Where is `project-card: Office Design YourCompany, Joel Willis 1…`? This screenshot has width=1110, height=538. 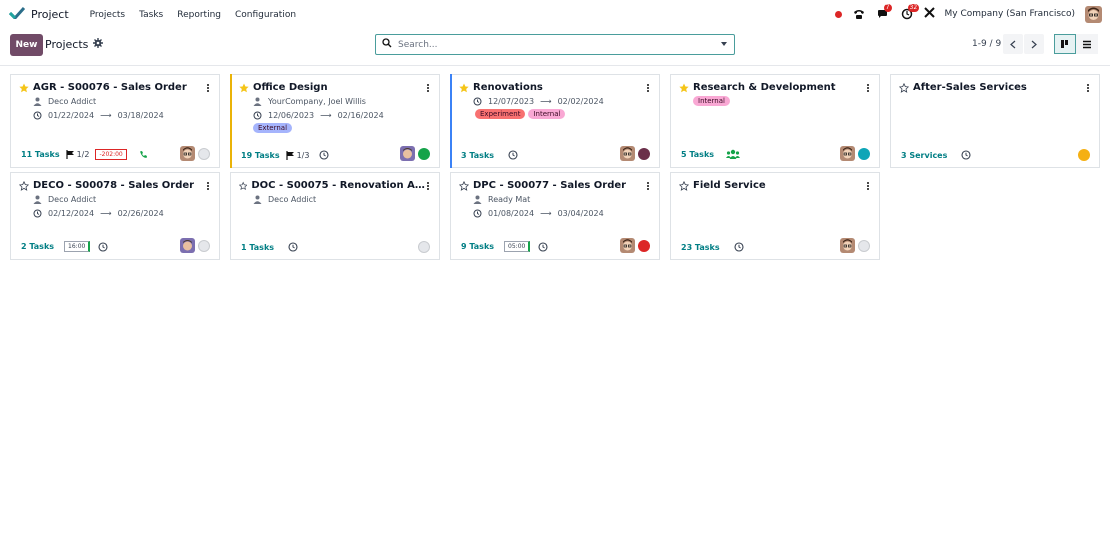 project-card: Office Design YourCompany, Joel Willis 1… is located at coordinates (335, 121).